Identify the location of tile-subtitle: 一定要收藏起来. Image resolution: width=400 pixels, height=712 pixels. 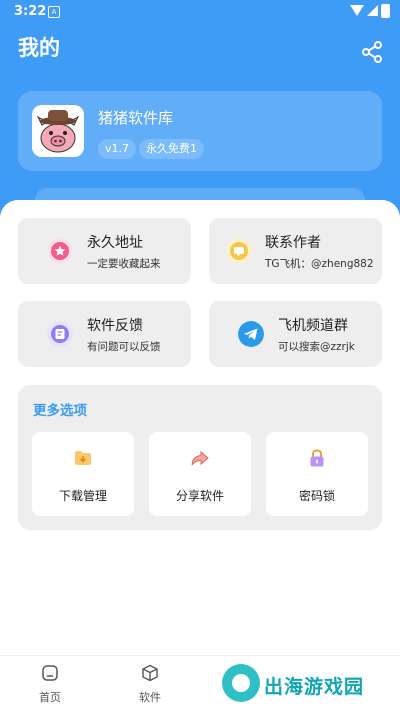
(124, 264).